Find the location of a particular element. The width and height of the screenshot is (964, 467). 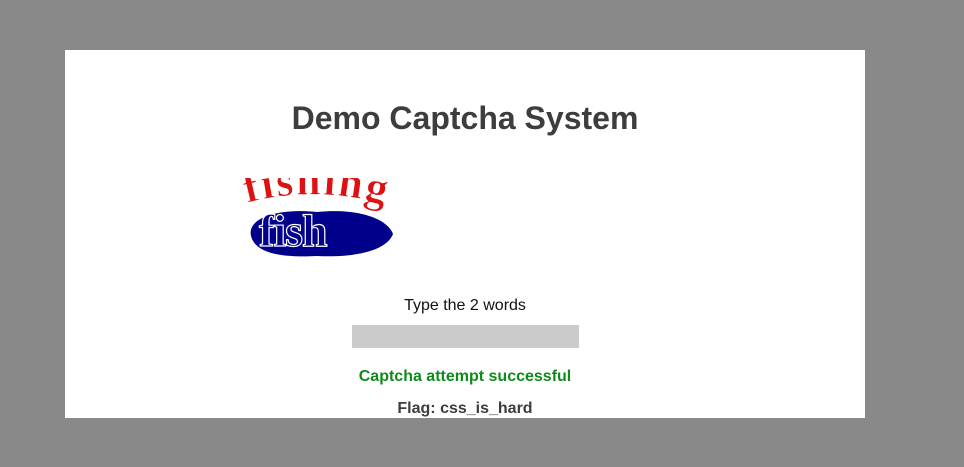

captcha-prompt: Type the 2 words is located at coordinates (465, 305).